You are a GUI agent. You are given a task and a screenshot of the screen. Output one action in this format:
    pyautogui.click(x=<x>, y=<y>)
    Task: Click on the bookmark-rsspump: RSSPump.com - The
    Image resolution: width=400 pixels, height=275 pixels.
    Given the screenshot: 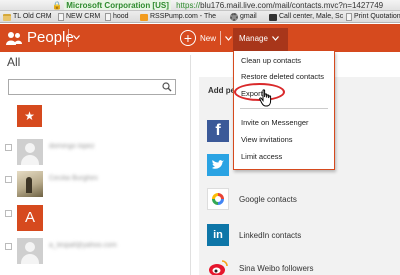 What is the action you would take?
    pyautogui.click(x=178, y=16)
    